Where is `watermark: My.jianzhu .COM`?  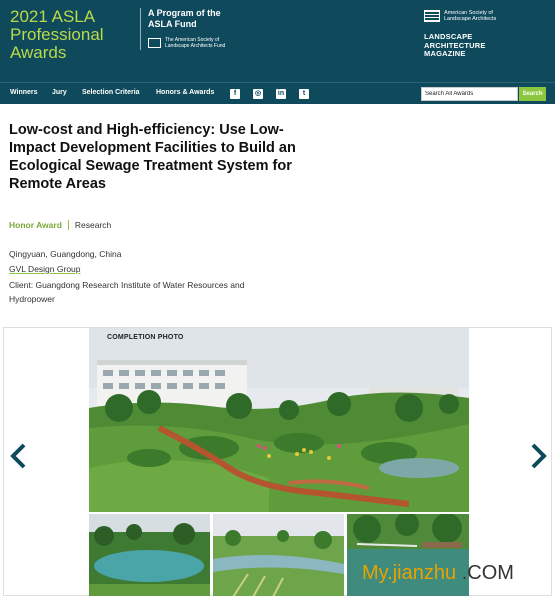
watermark: My.jianzhu .COM is located at coordinates (438, 573).